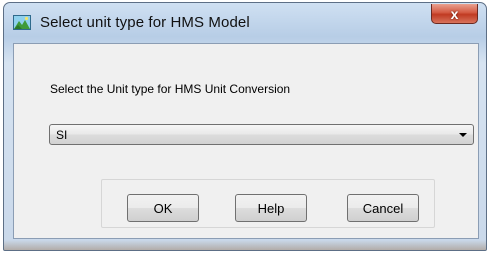 The image size is (490, 254). I want to click on button-group: OK Help Cancel, so click(268, 203).